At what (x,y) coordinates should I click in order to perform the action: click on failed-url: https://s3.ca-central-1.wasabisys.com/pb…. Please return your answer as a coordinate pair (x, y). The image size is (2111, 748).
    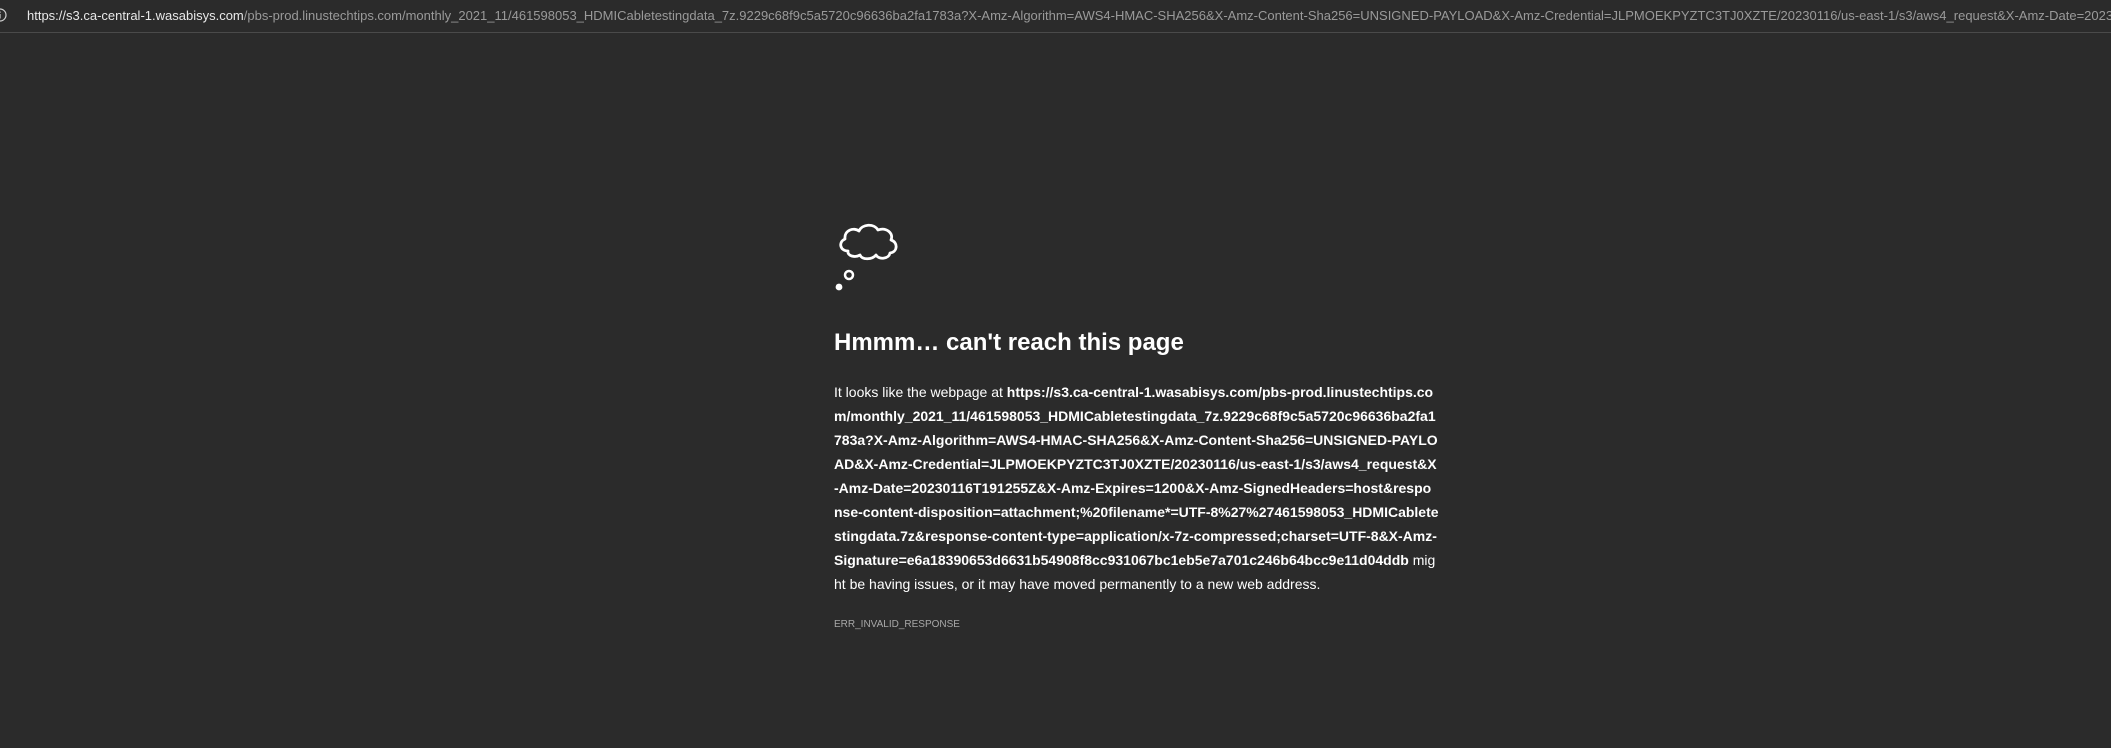
    Looking at the image, I should click on (1136, 476).